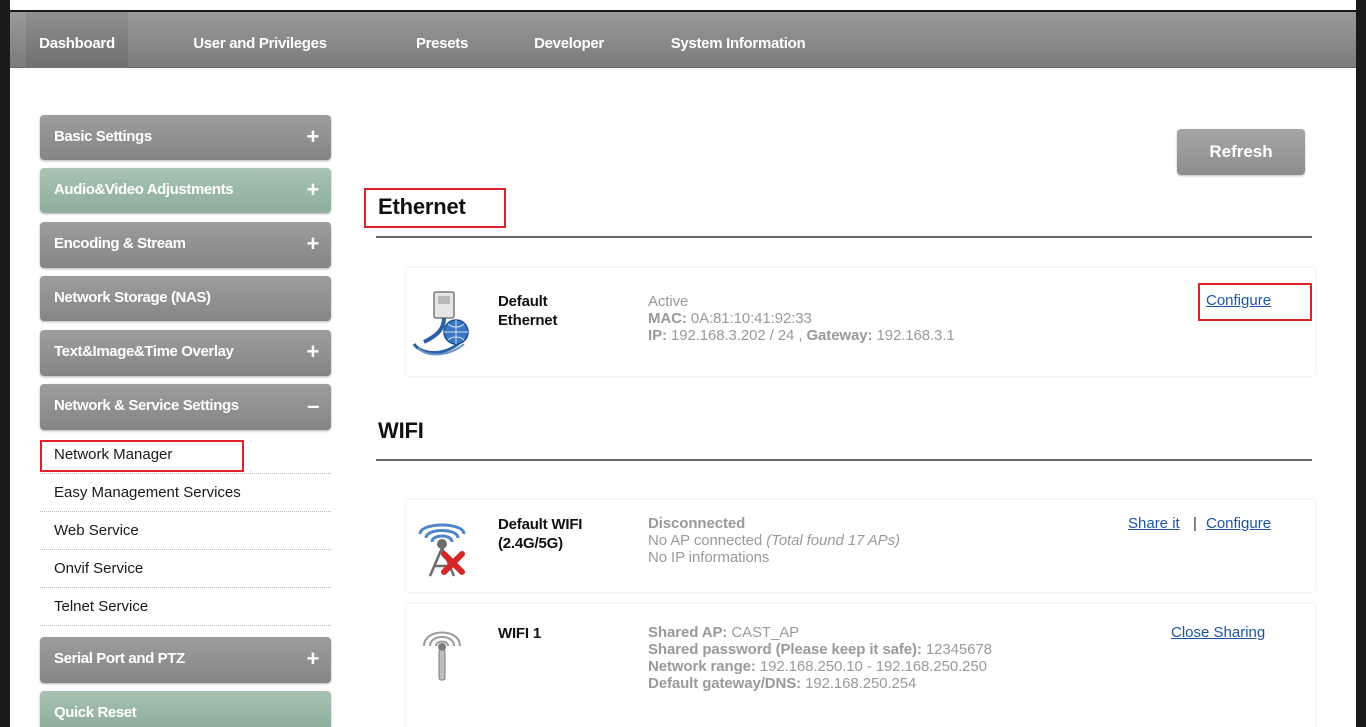  What do you see at coordinates (1238, 523) in the screenshot?
I see `wifi-configure-link: Configure` at bounding box center [1238, 523].